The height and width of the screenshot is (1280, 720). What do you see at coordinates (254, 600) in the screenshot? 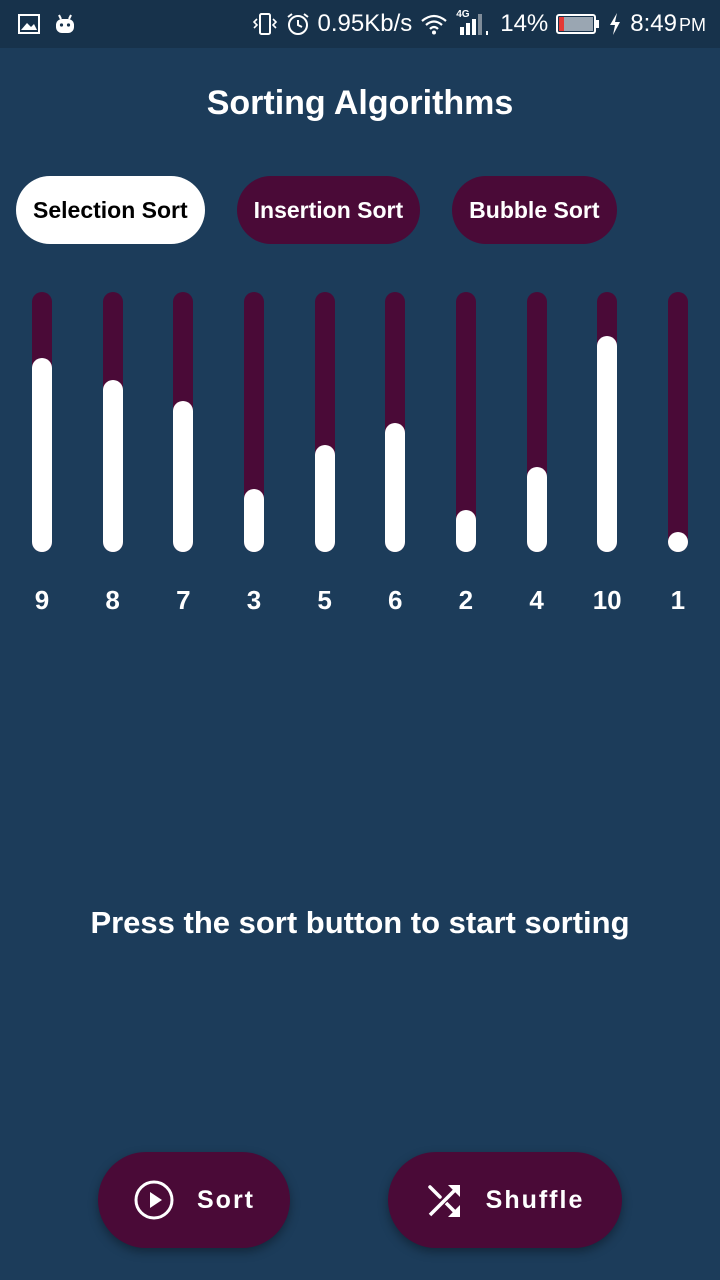
I see `bar-value-label: 3` at bounding box center [254, 600].